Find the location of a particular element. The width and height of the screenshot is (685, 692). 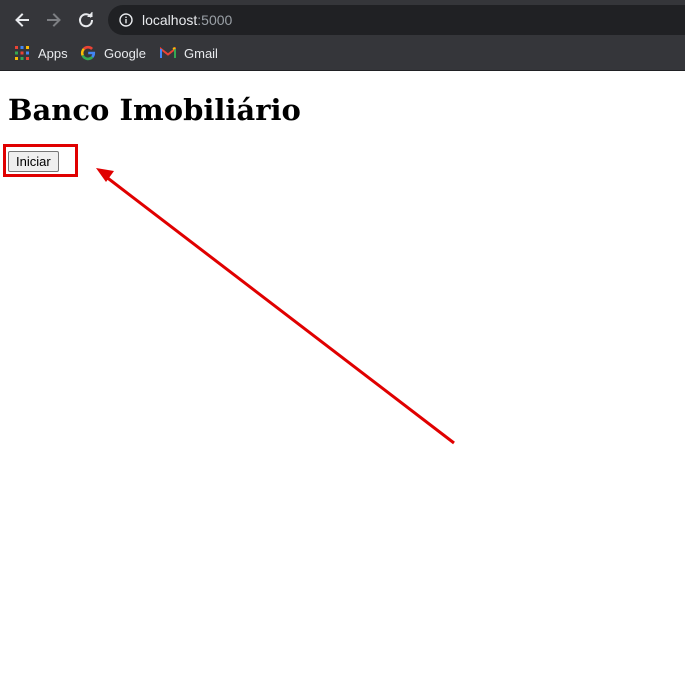

bookmark-apps: Apps is located at coordinates (41, 53).